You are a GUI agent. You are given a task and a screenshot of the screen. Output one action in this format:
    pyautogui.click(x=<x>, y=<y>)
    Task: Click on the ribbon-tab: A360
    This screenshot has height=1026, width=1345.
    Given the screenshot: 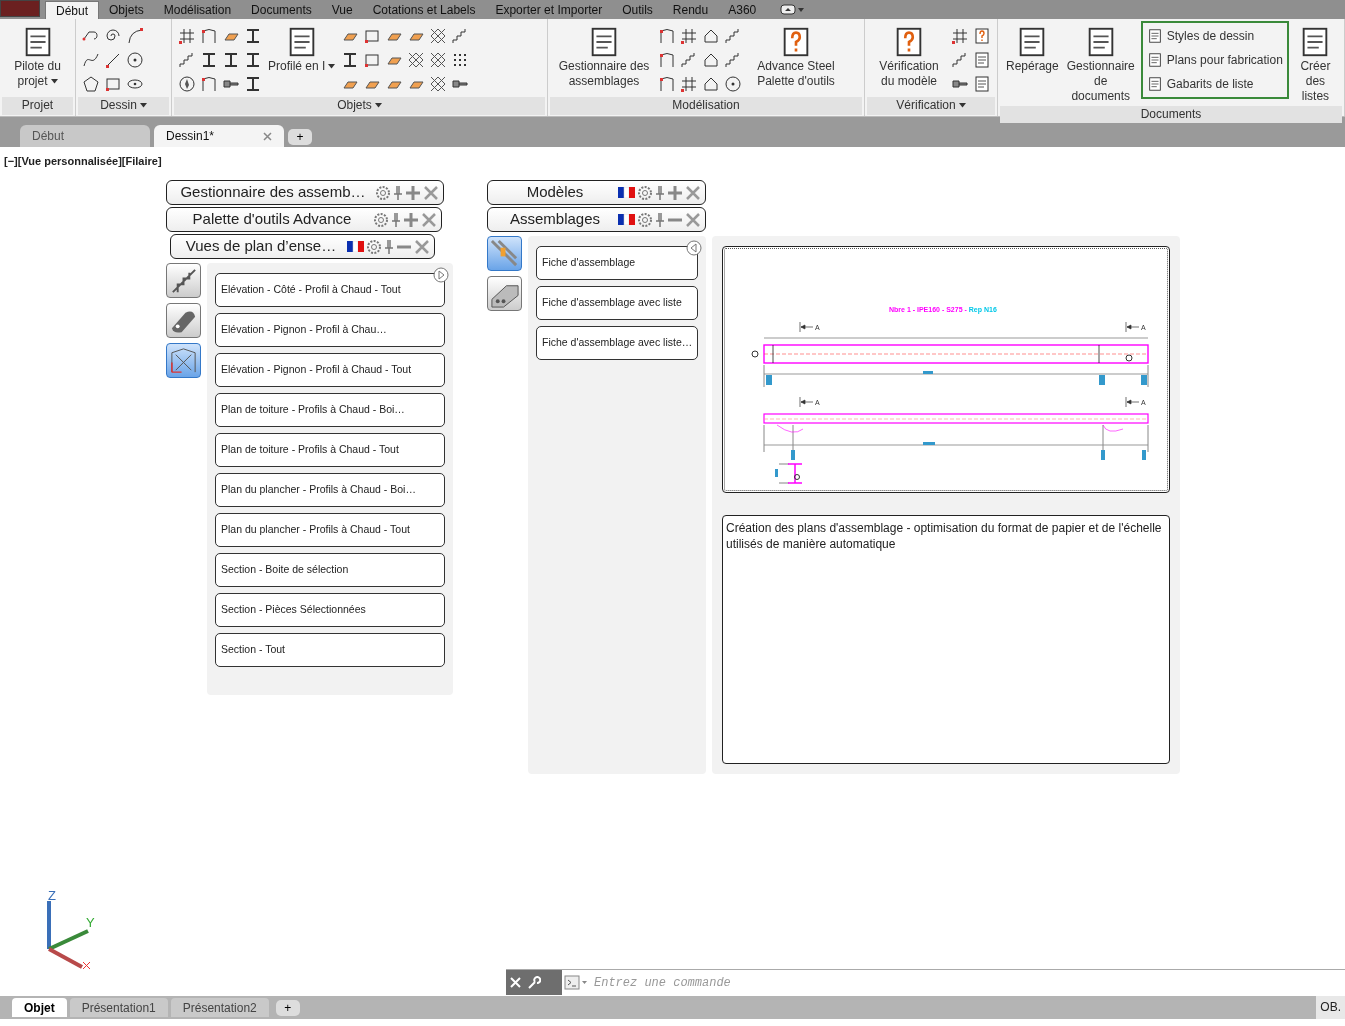 What is the action you would take?
    pyautogui.click(x=742, y=10)
    